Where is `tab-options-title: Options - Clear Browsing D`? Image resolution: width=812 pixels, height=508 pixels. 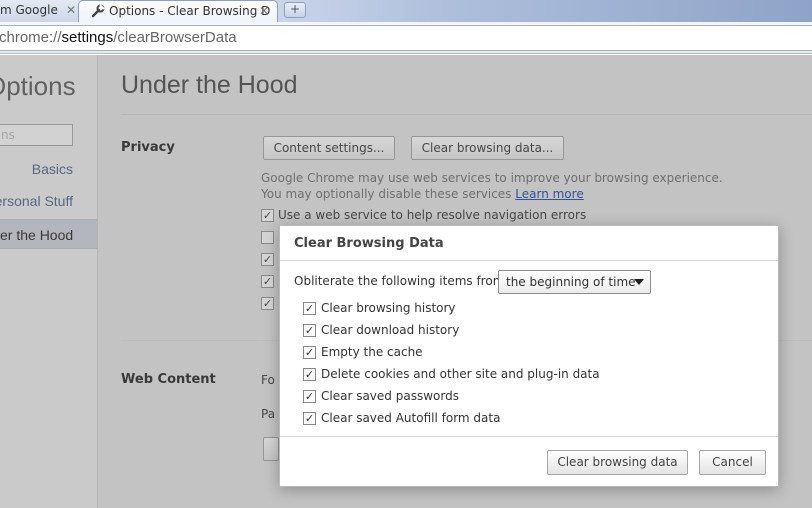 tab-options-title: Options - Clear Browsing D is located at coordinates (190, 11).